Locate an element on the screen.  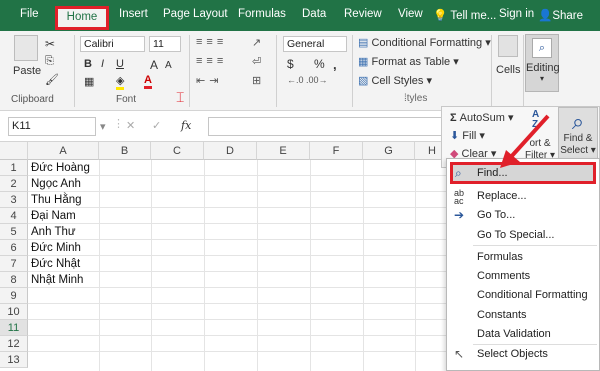
arrow-right-icon: ➔ is located at coordinates (459, 215).